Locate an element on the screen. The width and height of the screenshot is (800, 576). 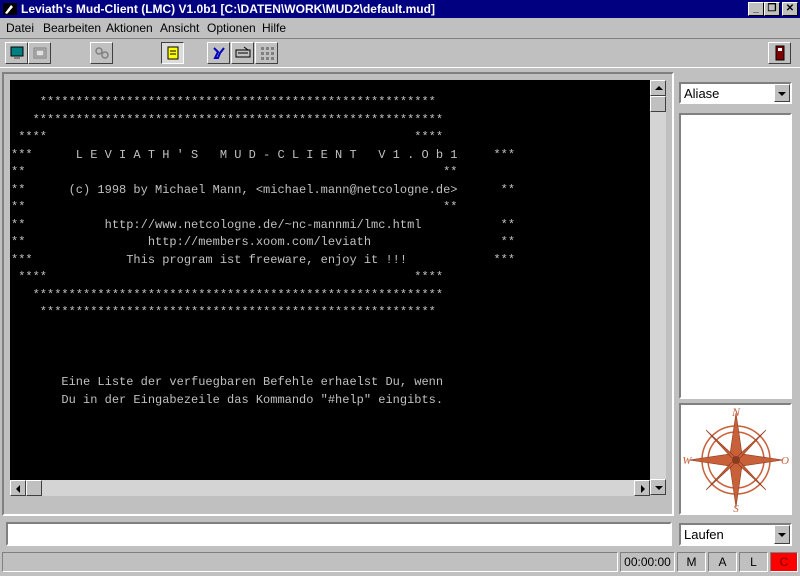
keyboard-icon is located at coordinates (242, 52).